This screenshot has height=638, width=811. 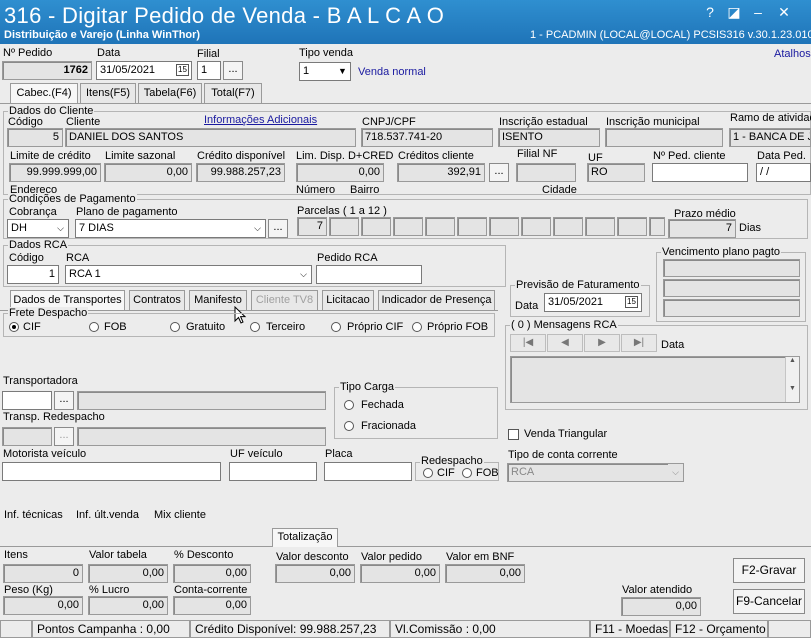 I want to click on tab-itens: Itens(F5), so click(x=108, y=93).